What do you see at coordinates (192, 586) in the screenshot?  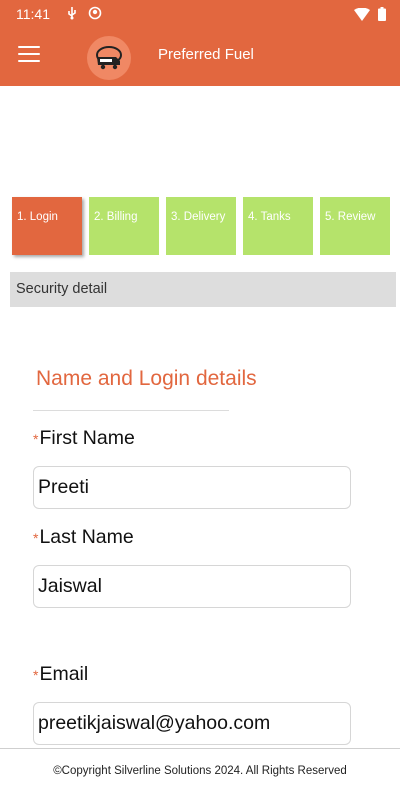 I see `last-name-input` at bounding box center [192, 586].